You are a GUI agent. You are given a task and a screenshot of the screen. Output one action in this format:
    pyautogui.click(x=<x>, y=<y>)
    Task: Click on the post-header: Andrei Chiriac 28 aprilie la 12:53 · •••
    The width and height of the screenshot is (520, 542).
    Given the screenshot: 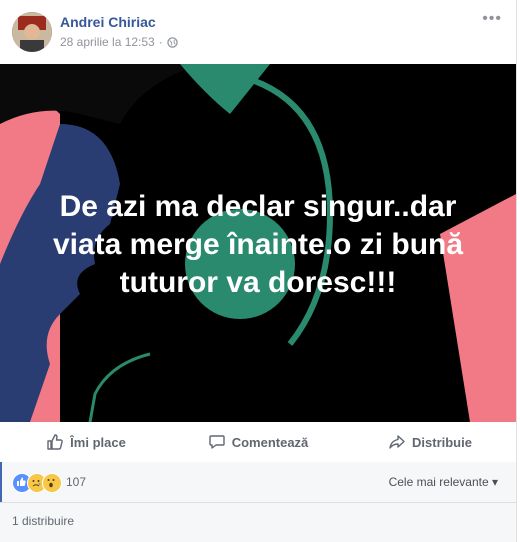 What is the action you would take?
    pyautogui.click(x=258, y=32)
    